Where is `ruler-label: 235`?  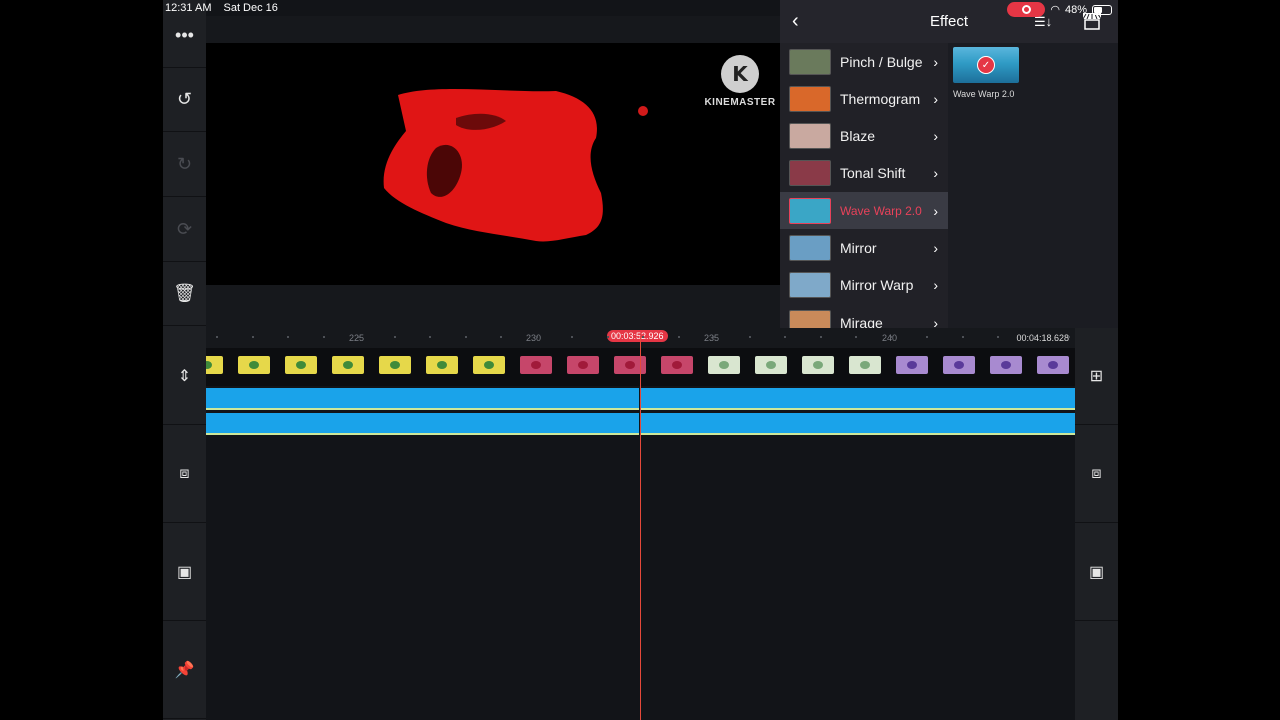
ruler-label: 235 is located at coordinates (712, 338).